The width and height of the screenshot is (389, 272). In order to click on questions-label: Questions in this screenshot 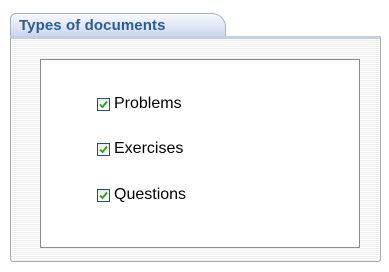, I will do `click(150, 194)`.